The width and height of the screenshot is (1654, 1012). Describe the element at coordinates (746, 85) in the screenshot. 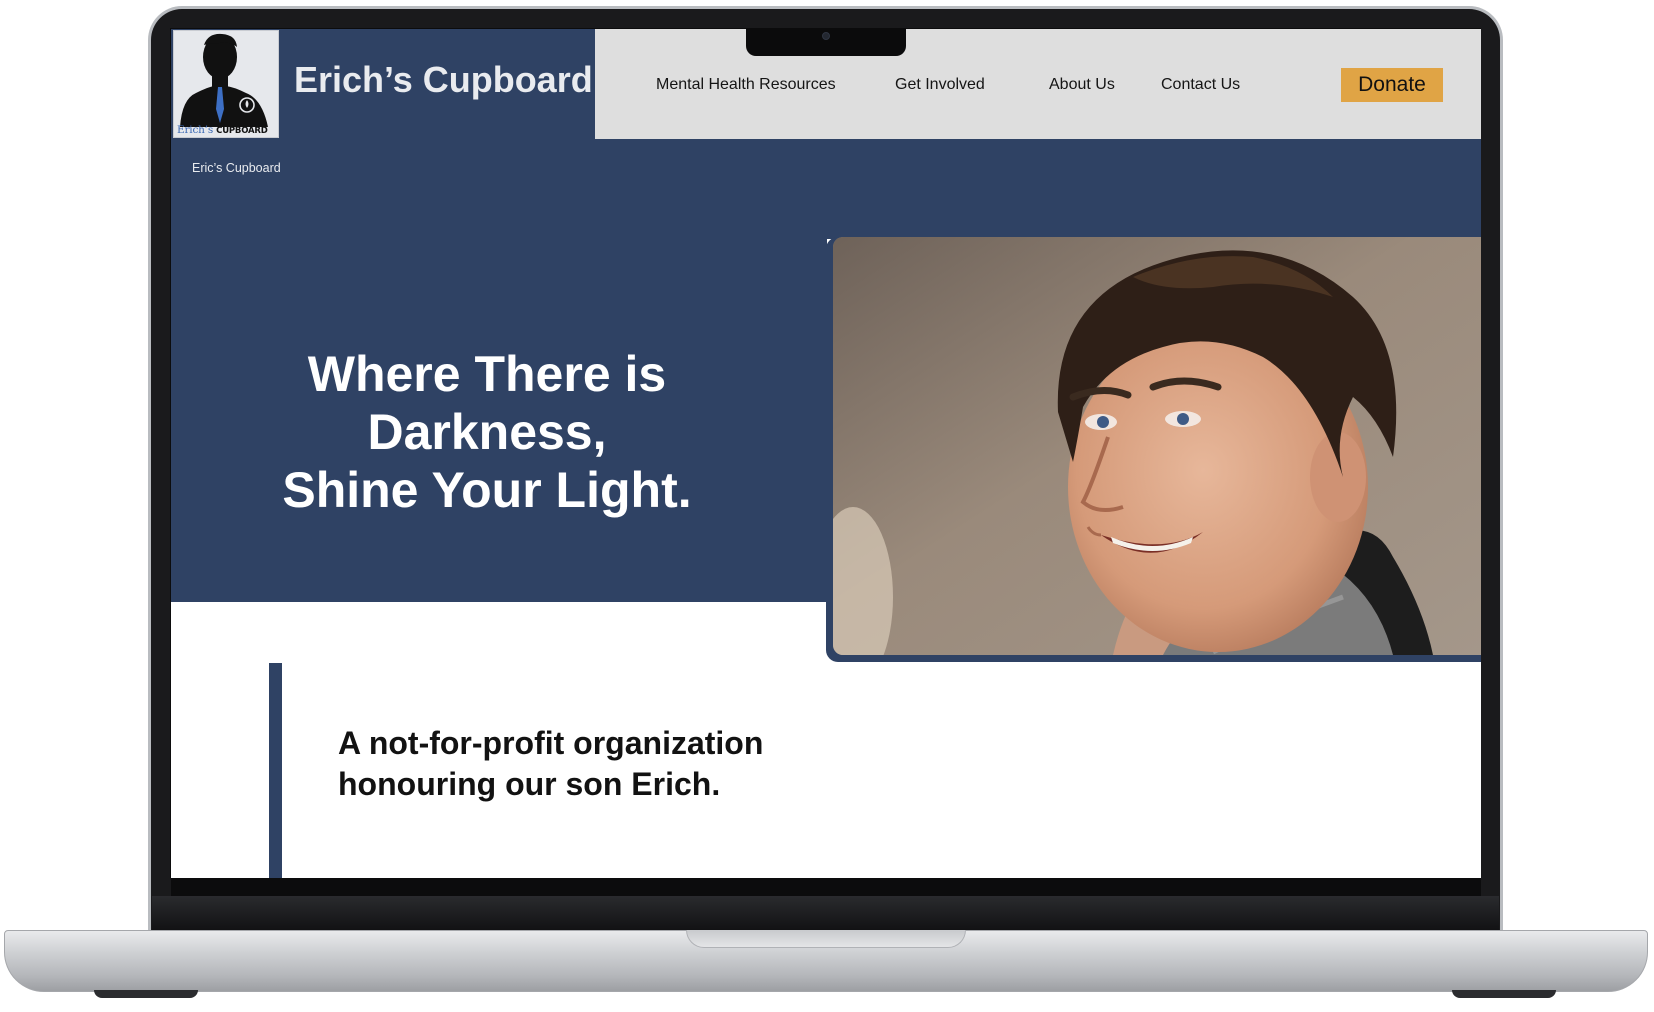

I see `nav-item-mental-health-resources: Mental Health Resources` at that location.